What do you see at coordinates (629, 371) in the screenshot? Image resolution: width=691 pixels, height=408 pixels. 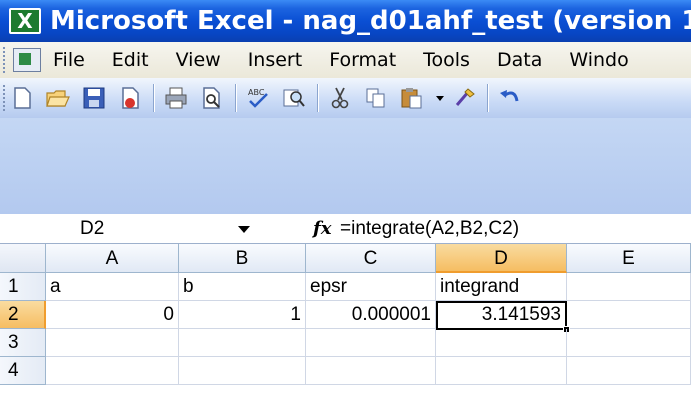 I see `cell-e4` at bounding box center [629, 371].